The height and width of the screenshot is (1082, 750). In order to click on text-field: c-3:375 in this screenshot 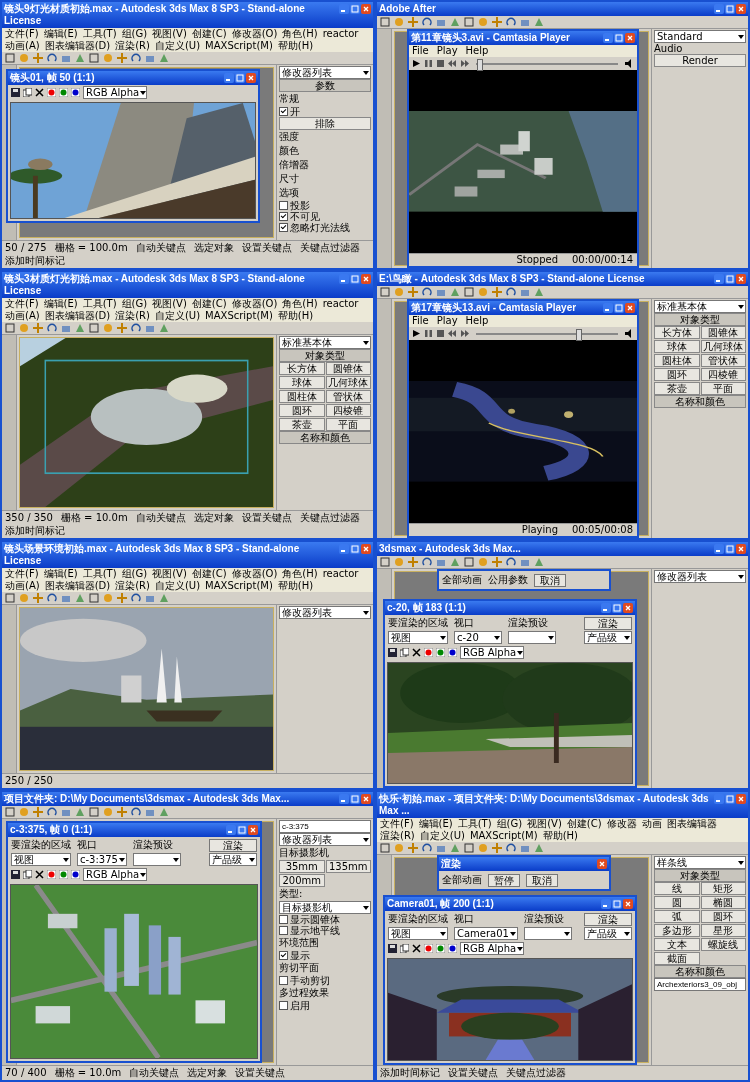, I will do `click(325, 826)`.